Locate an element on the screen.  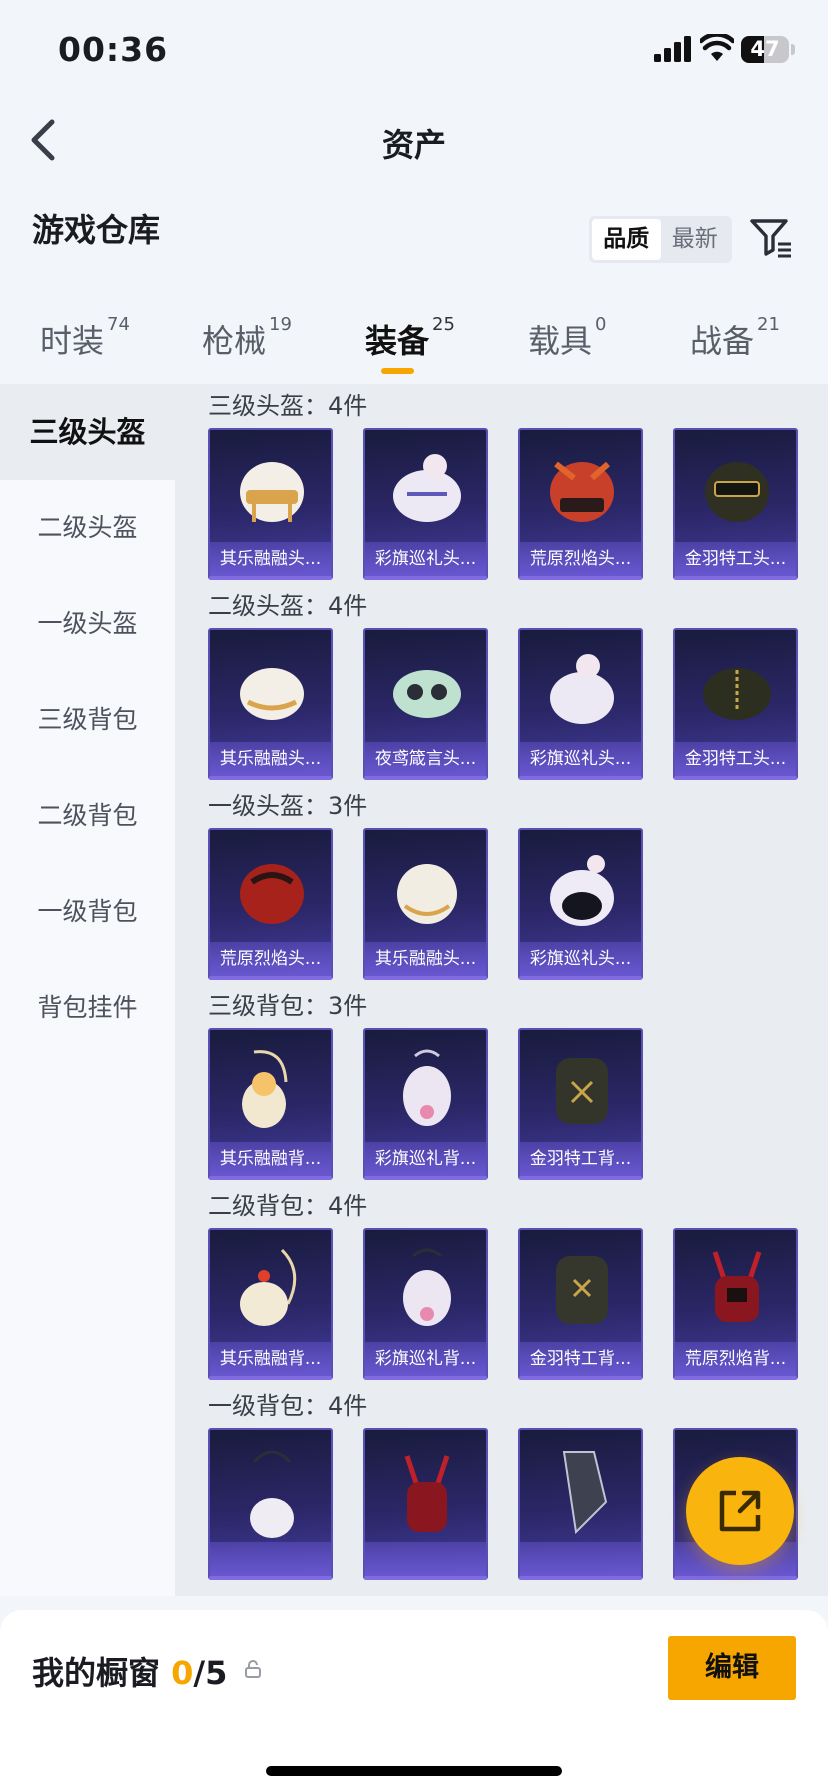
sidebar-item-level2-helmet: 二级头盔 is located at coordinates (87, 528).